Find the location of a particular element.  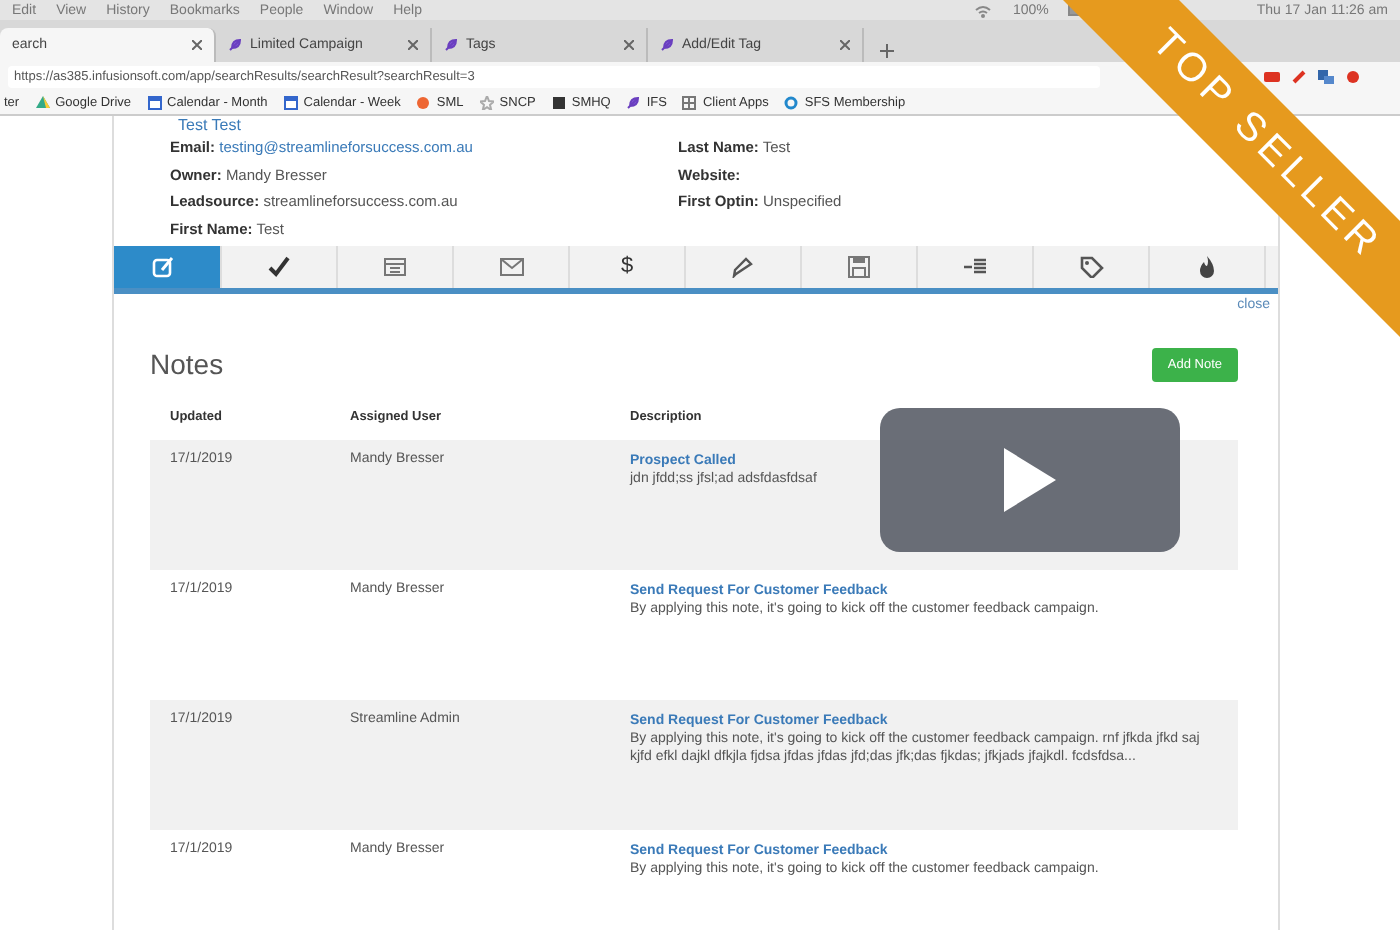

circle-icon is located at coordinates (791, 102).